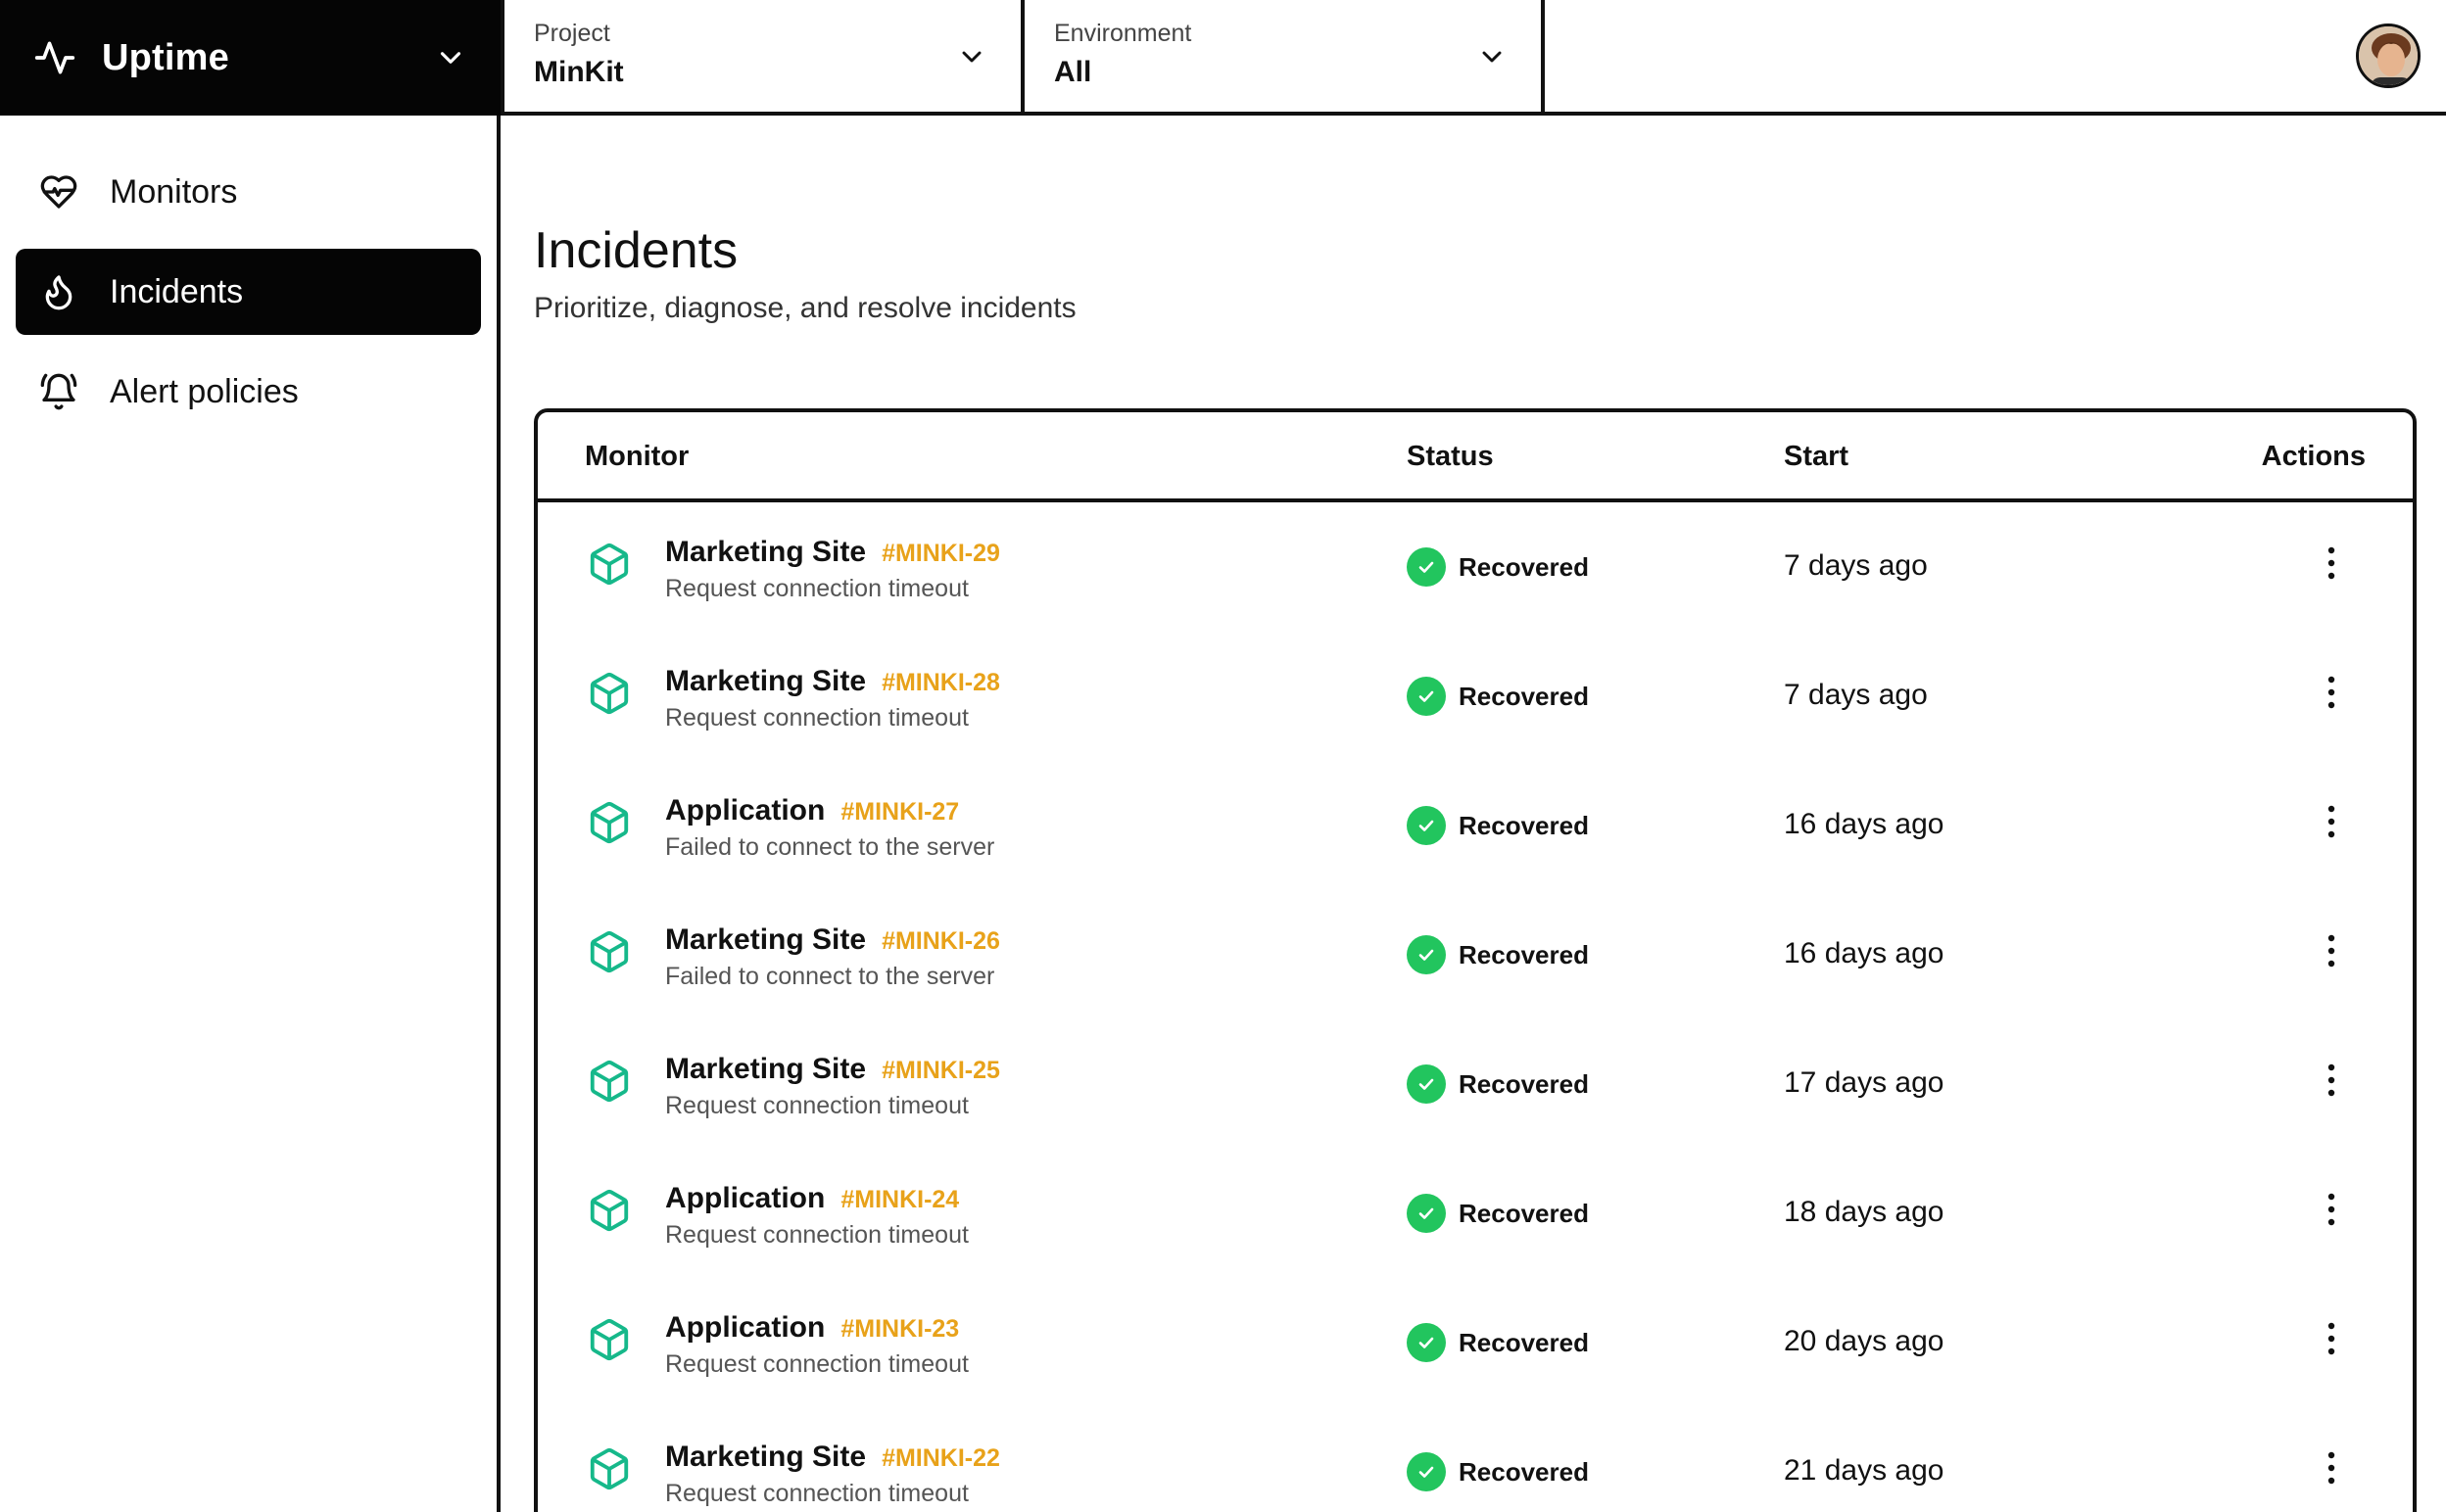 The image size is (2446, 1512). Describe the element at coordinates (579, 72) in the screenshot. I see `project-value: MinKit` at that location.